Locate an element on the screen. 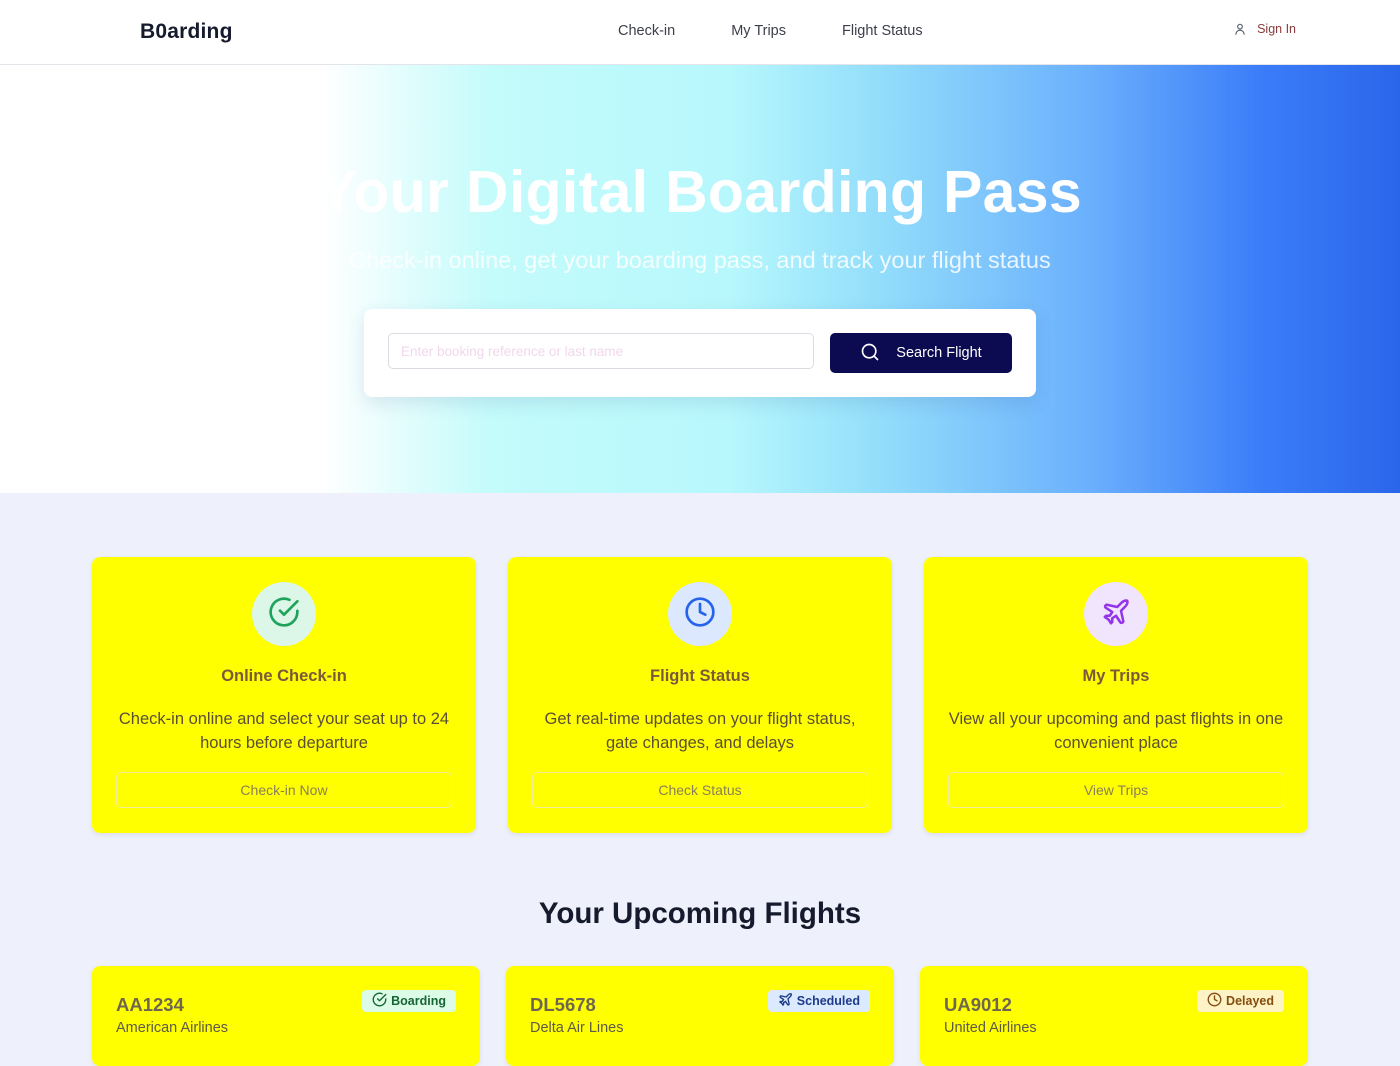  flight-number: AA1234 is located at coordinates (150, 1004).